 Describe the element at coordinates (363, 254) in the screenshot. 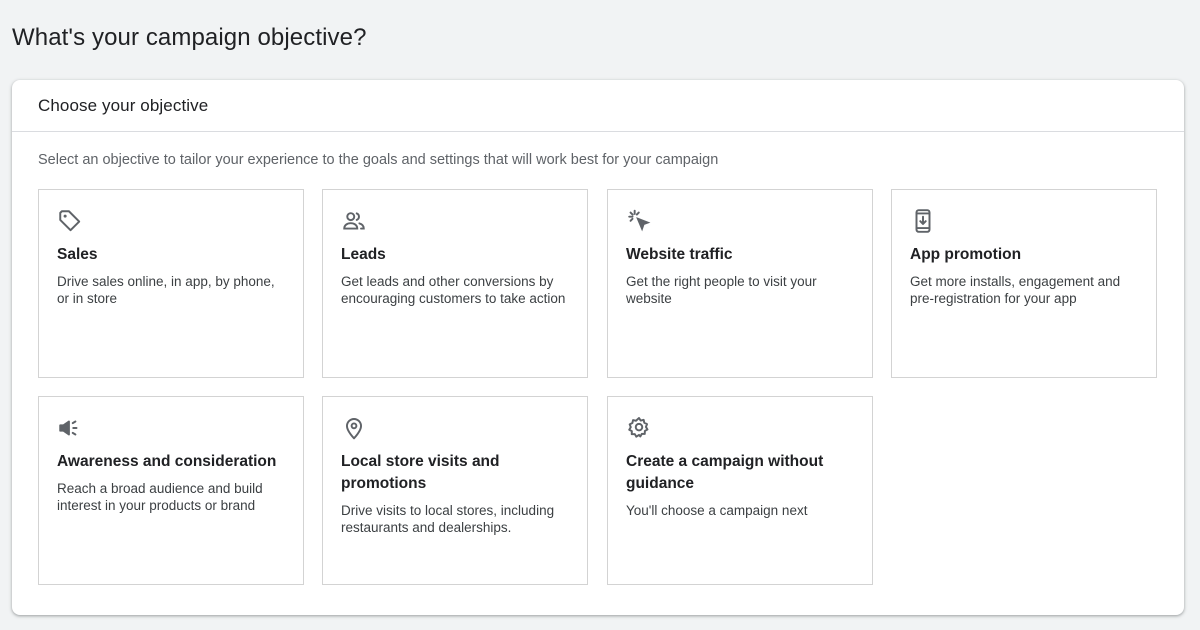

I see `tile-title: Leads` at that location.